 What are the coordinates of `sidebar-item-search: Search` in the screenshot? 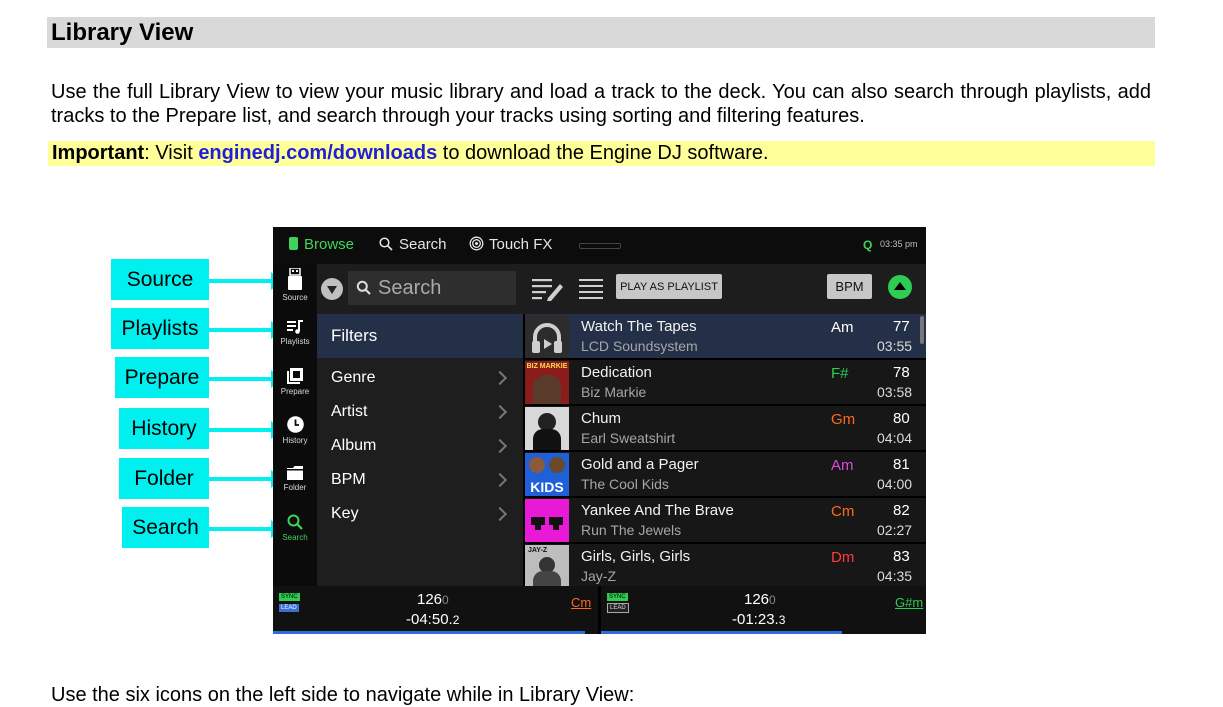 It's located at (295, 528).